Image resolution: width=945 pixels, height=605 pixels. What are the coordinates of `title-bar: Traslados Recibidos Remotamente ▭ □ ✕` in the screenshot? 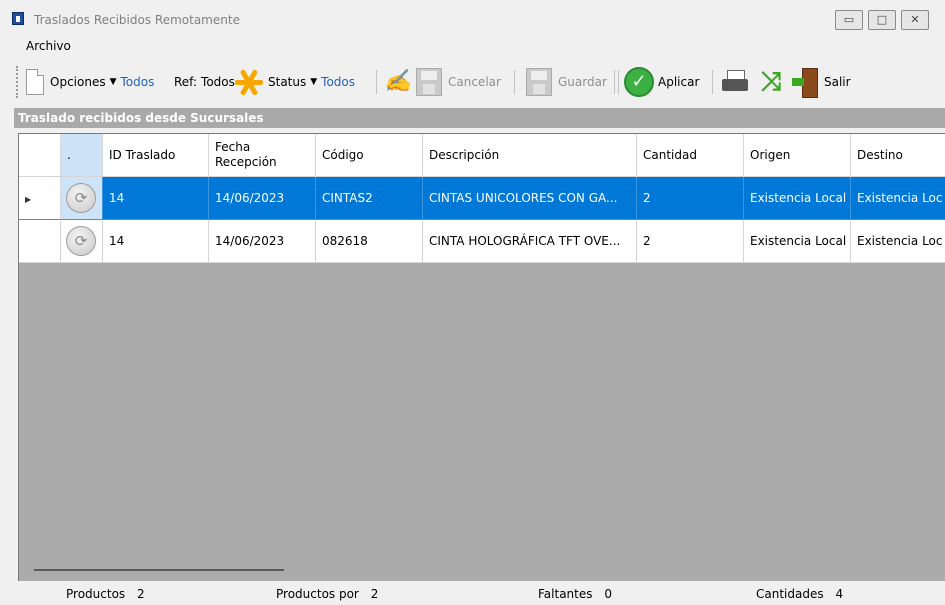 It's located at (472, 17).